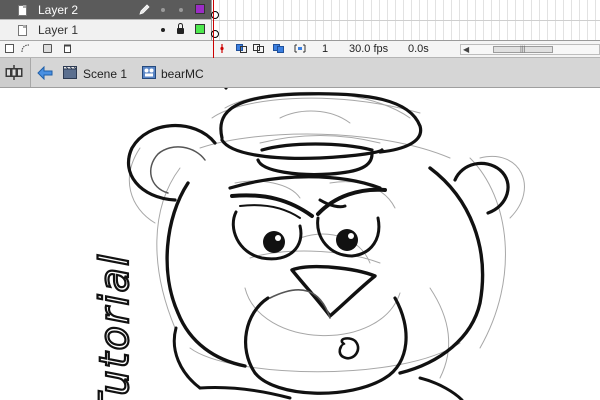 The height and width of the screenshot is (400, 600). Describe the element at coordinates (58, 10) in the screenshot. I see `layer-name: Layer 2` at that location.